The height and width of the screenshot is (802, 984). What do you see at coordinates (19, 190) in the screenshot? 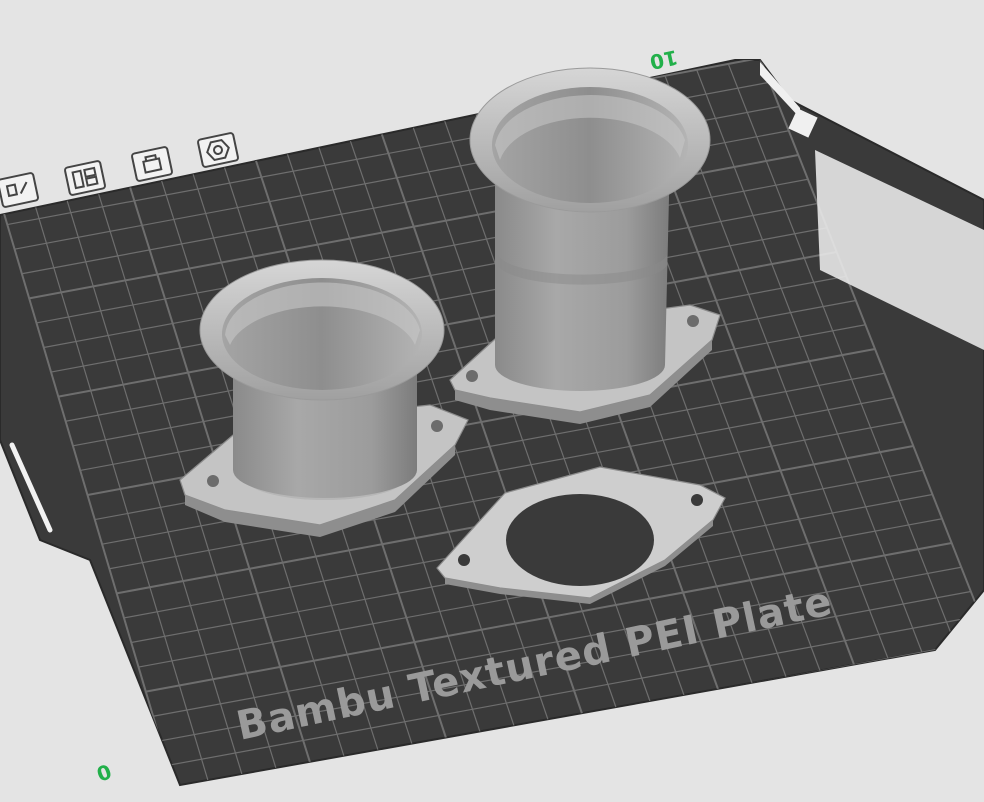
I see `arrange-button` at bounding box center [19, 190].